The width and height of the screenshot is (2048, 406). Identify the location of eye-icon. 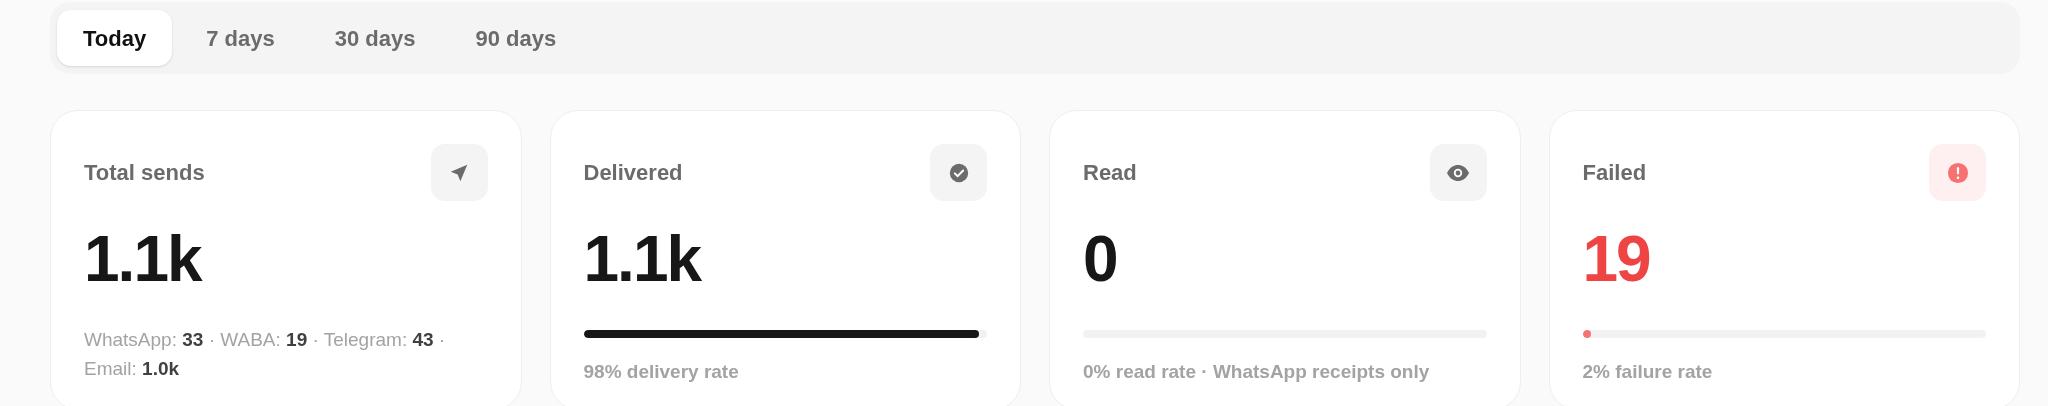
(1458, 172).